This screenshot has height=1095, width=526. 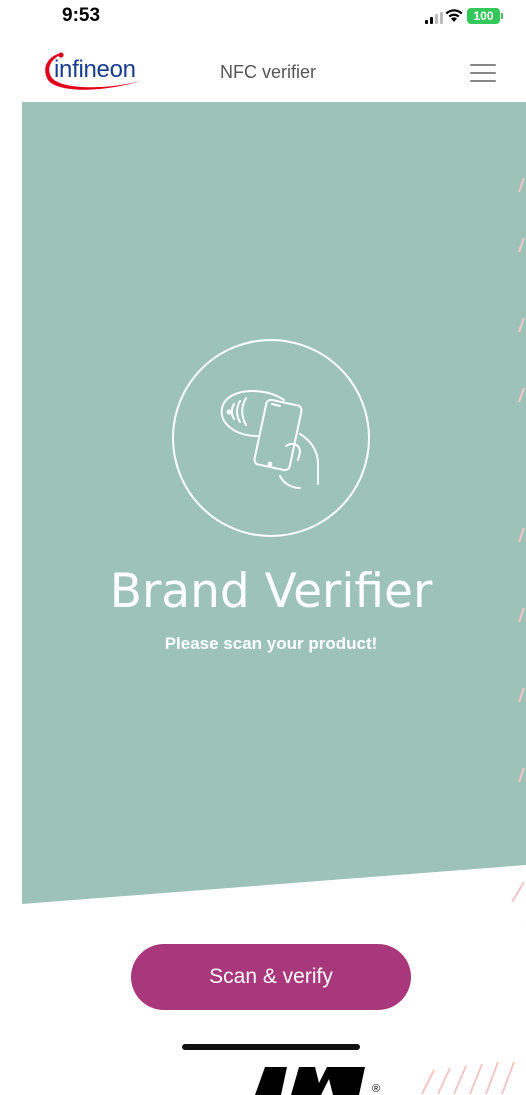 What do you see at coordinates (502, 16) in the screenshot?
I see `battery-tip` at bounding box center [502, 16].